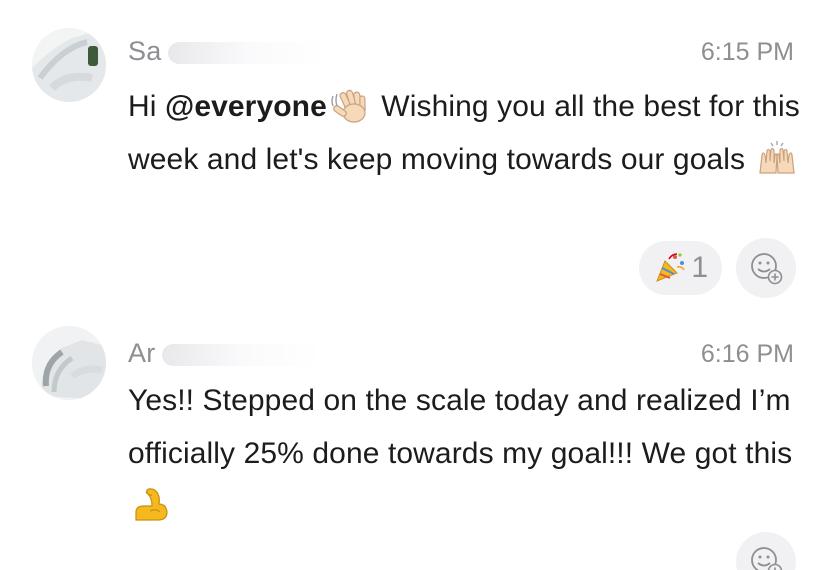  What do you see at coordinates (142, 353) in the screenshot?
I see `sender-name-text: Ar` at bounding box center [142, 353].